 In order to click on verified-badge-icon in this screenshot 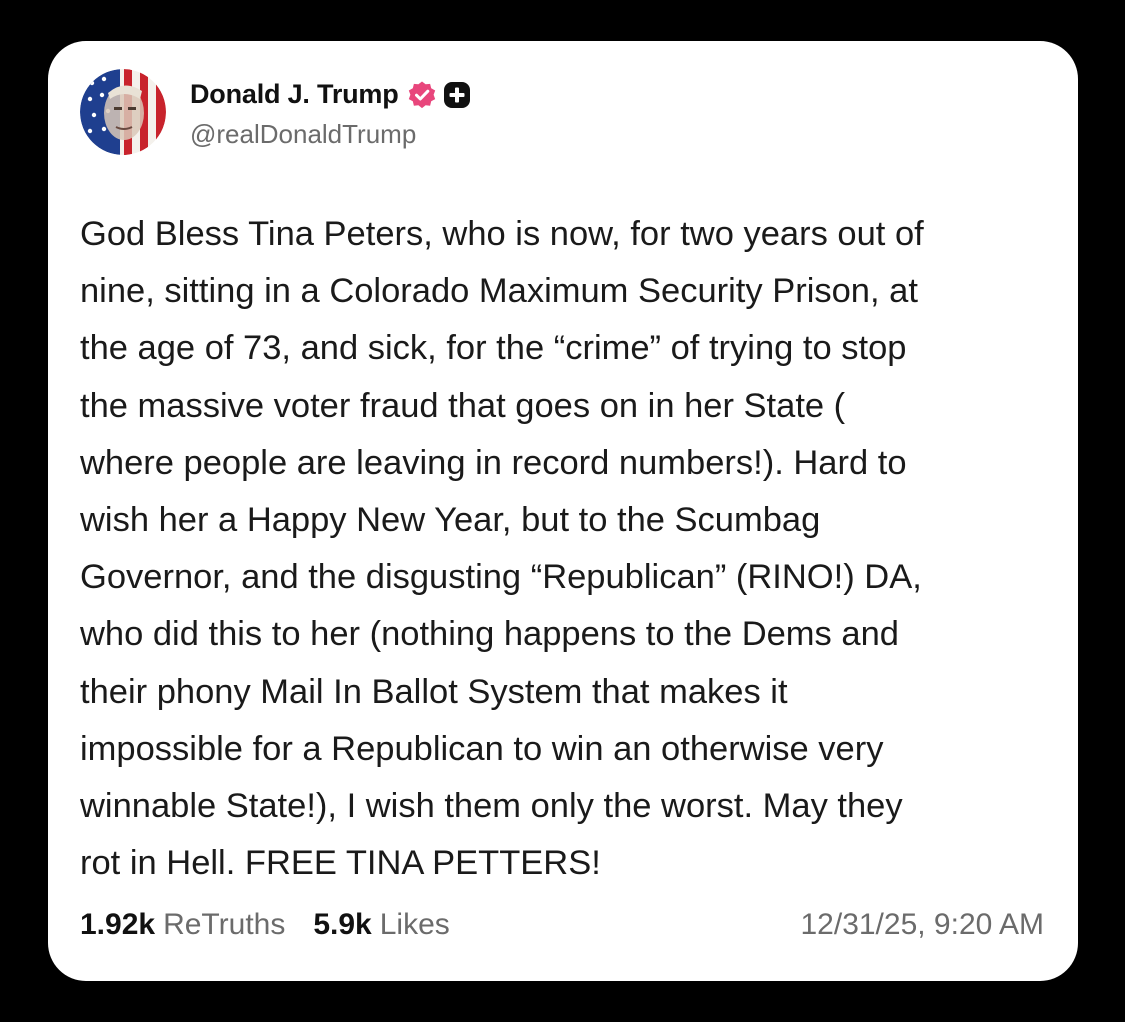, I will do `click(421, 94)`.